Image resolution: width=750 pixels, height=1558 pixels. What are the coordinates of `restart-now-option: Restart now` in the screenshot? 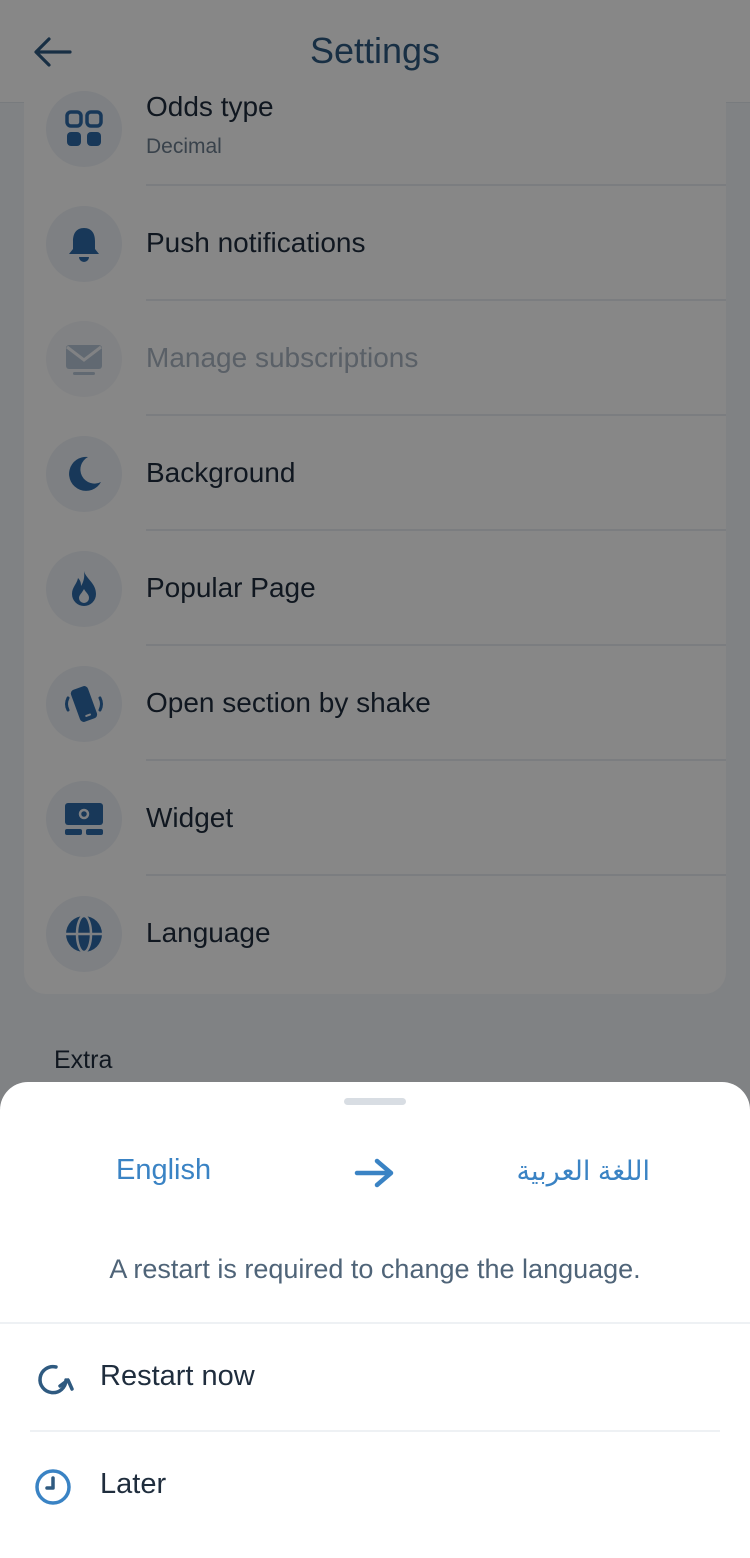 It's located at (375, 1378).